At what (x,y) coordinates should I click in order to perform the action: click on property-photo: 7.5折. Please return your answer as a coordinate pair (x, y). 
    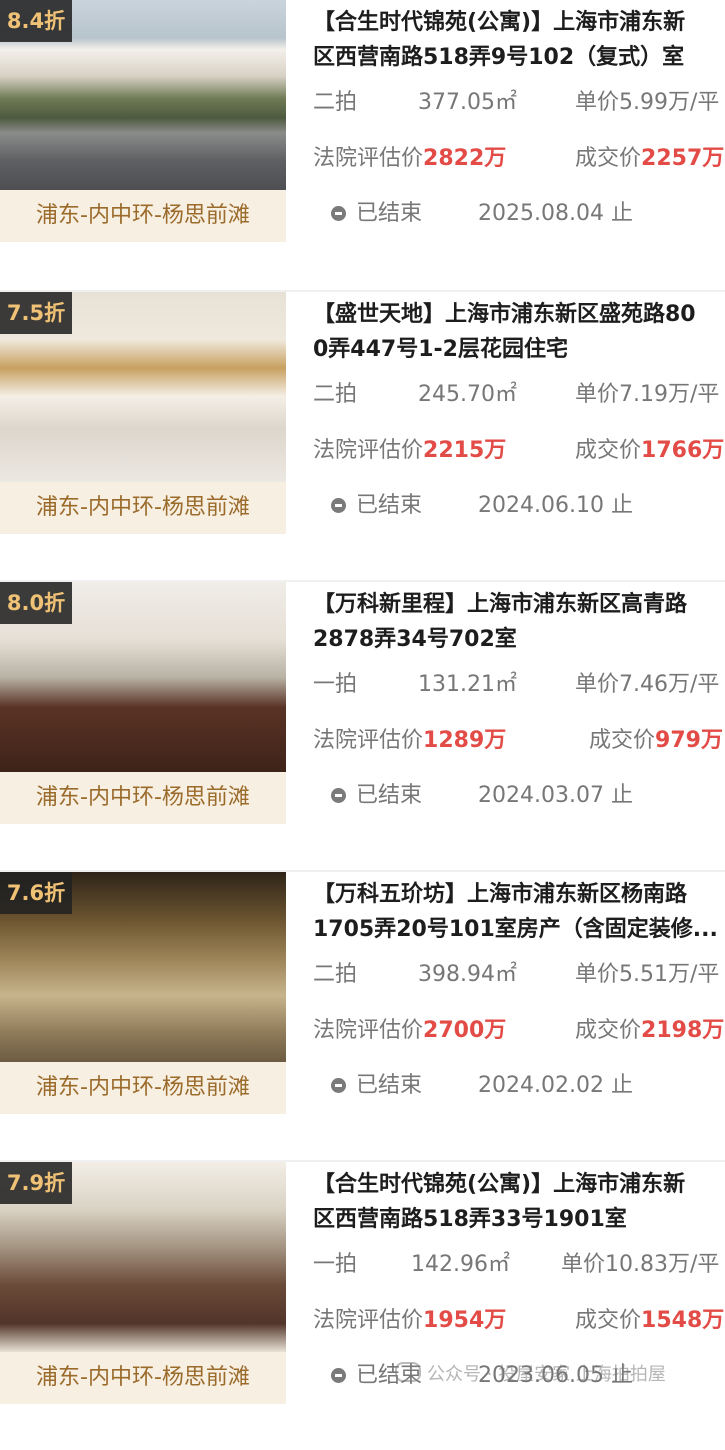
    Looking at the image, I should click on (143, 387).